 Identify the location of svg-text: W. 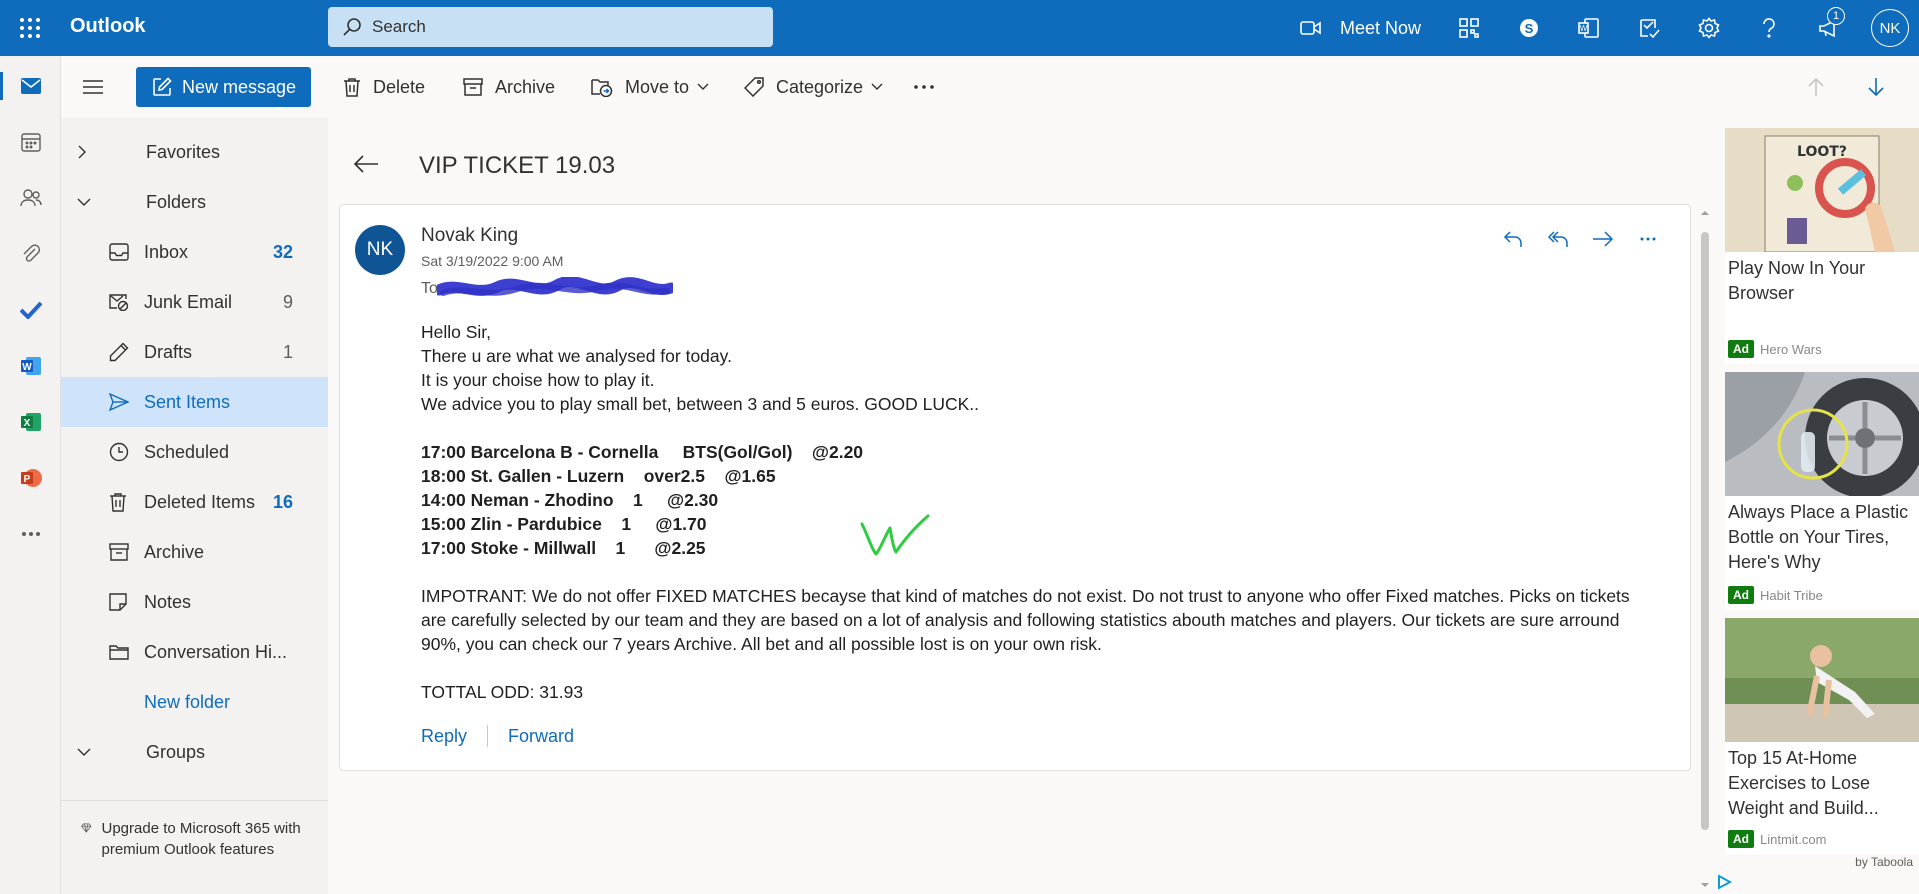
(27, 367).